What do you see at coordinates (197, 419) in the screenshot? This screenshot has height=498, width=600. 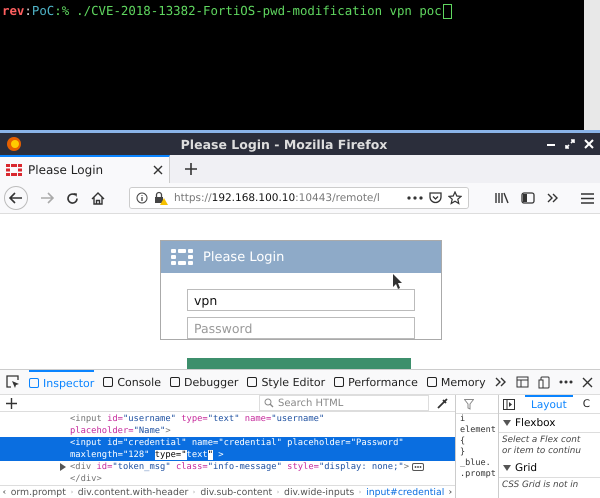 I see `markup-line: <input id="username" type="text" name="username"` at bounding box center [197, 419].